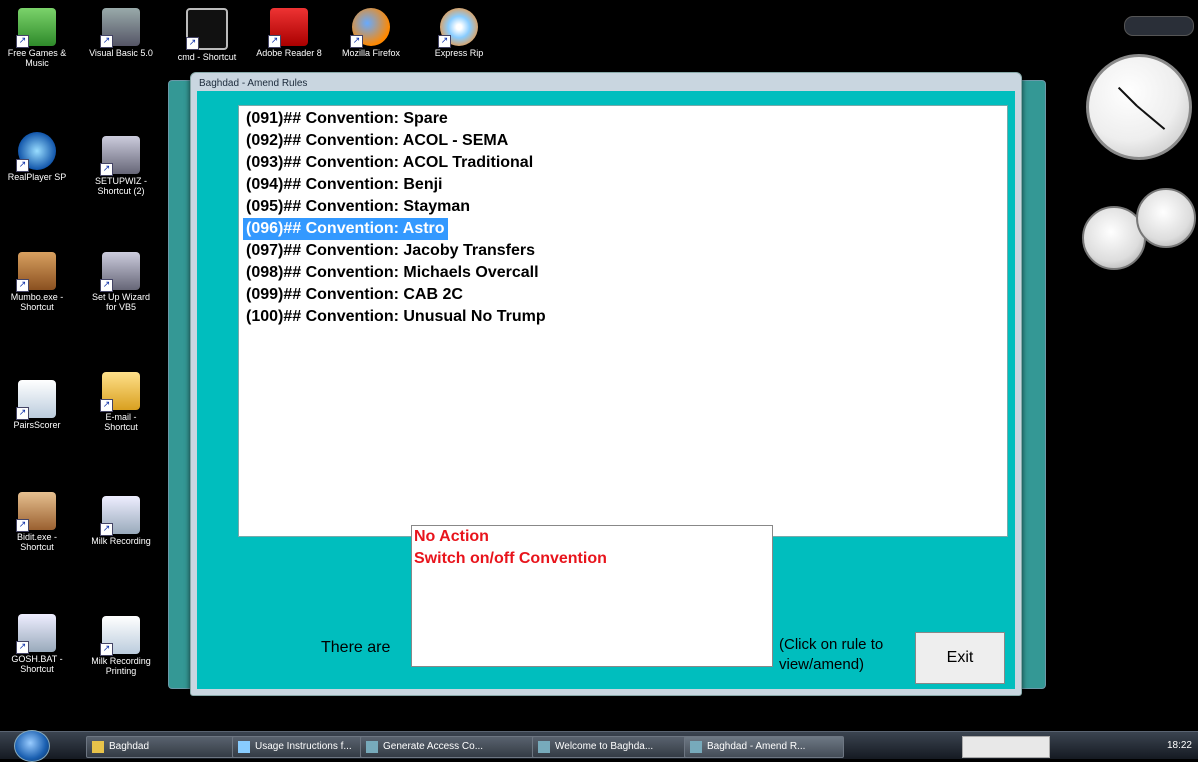 This screenshot has width=1198, height=762. Describe the element at coordinates (121, 186) in the screenshot. I see `desktop-icon-label: SETUPWIZ - Shortcut (2)` at that location.